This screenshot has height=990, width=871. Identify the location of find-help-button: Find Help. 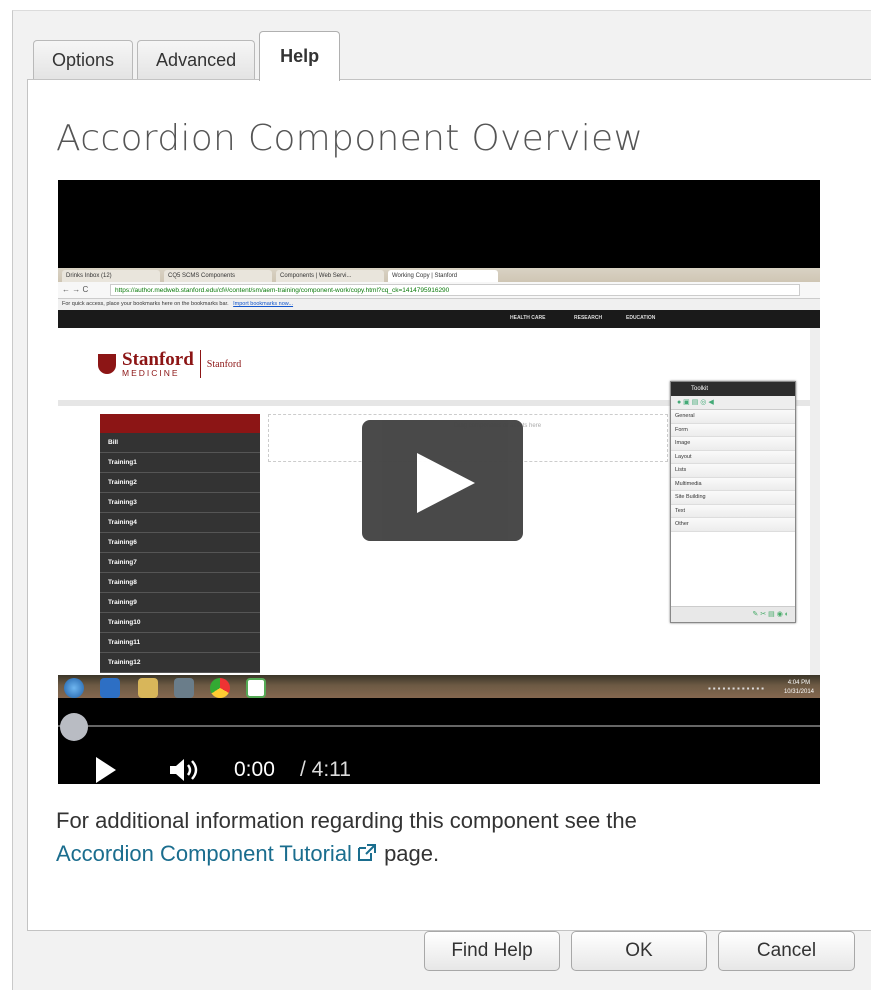
(492, 951).